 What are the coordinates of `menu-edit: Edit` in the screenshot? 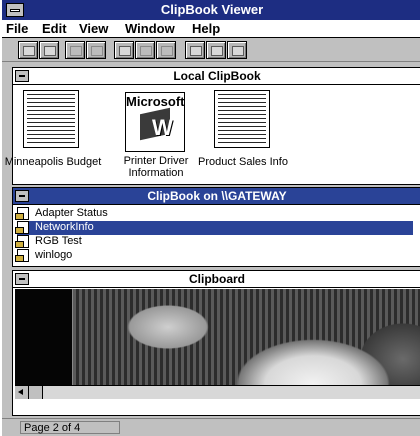 It's located at (54, 28).